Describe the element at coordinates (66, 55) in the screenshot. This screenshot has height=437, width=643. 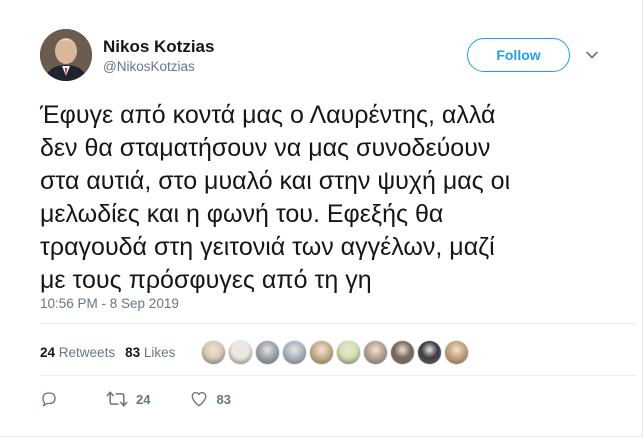
I see `author-avatar` at that location.